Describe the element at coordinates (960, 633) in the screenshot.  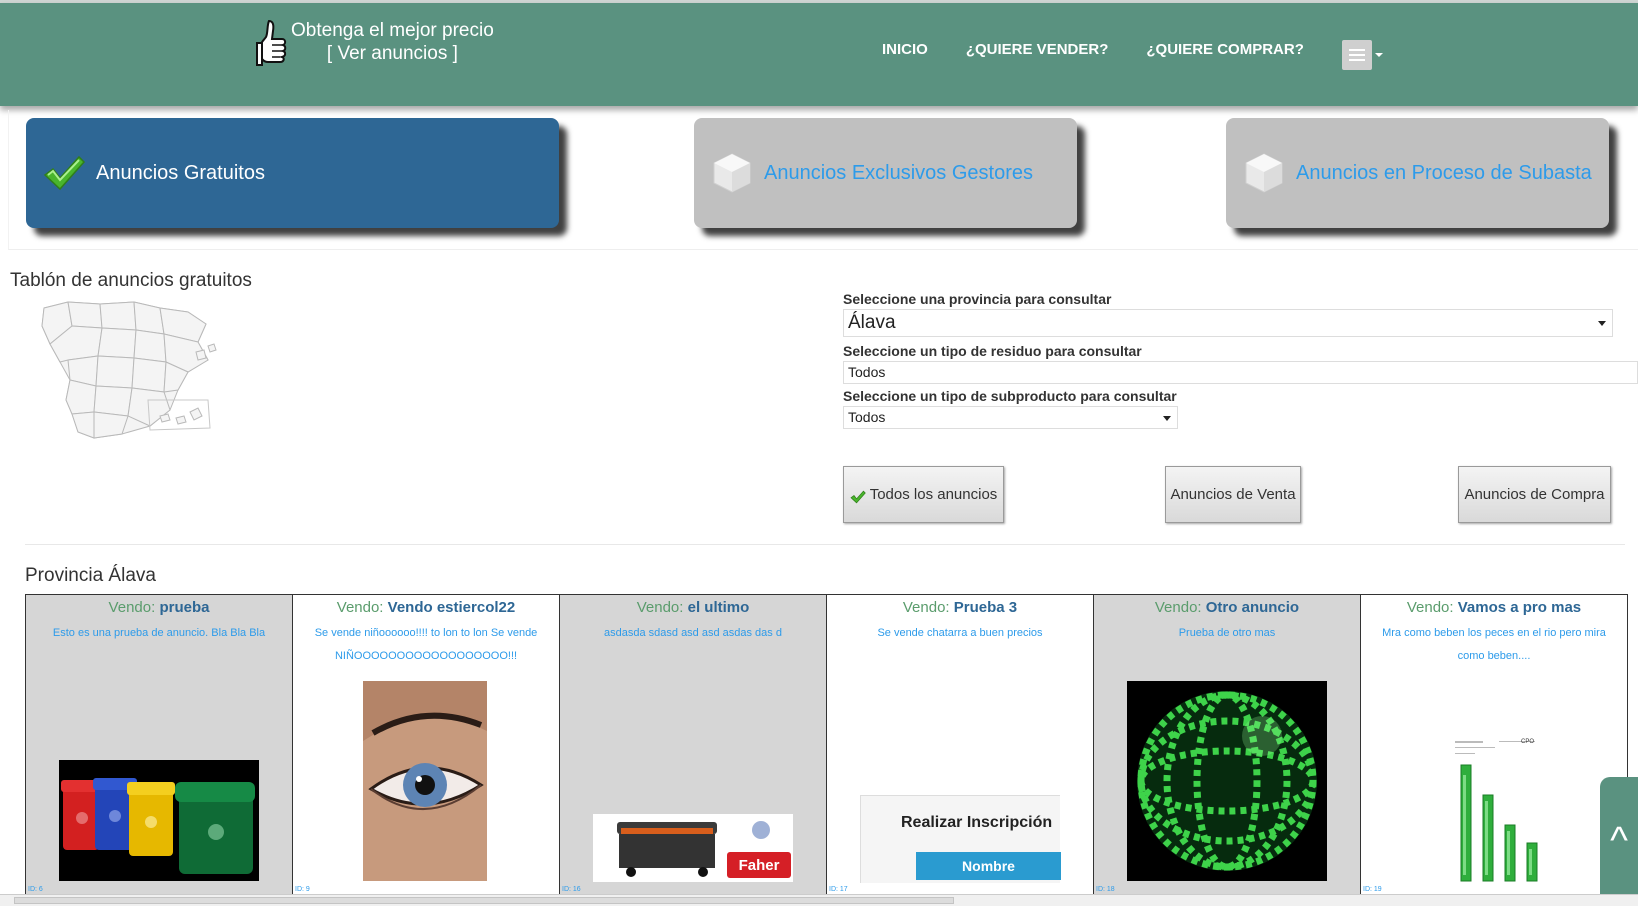
I see `ad-description: Se vende chatarra a buen precios` at that location.